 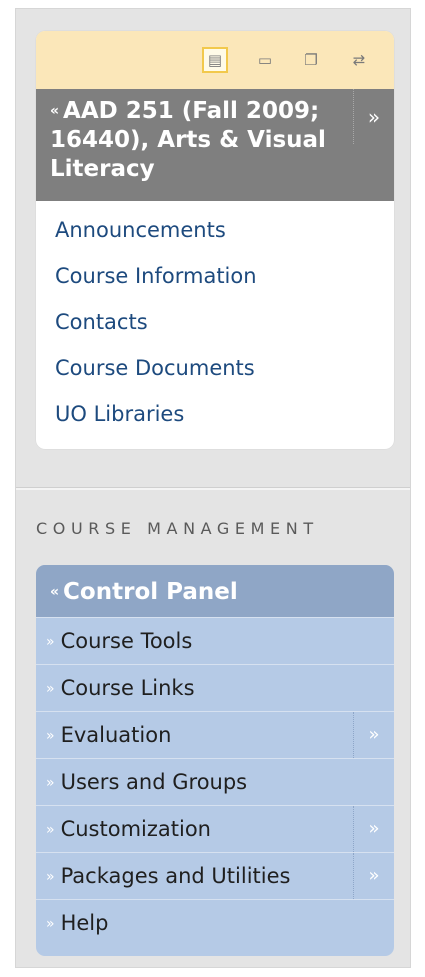 I want to click on section-divider, so click(x=213, y=488).